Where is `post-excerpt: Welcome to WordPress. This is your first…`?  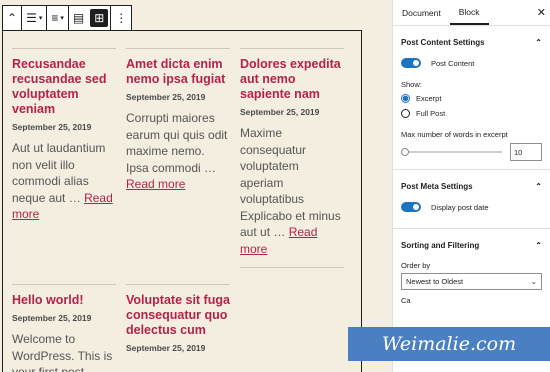 post-excerpt: Welcome to WordPress. This is your first… is located at coordinates (62, 352).